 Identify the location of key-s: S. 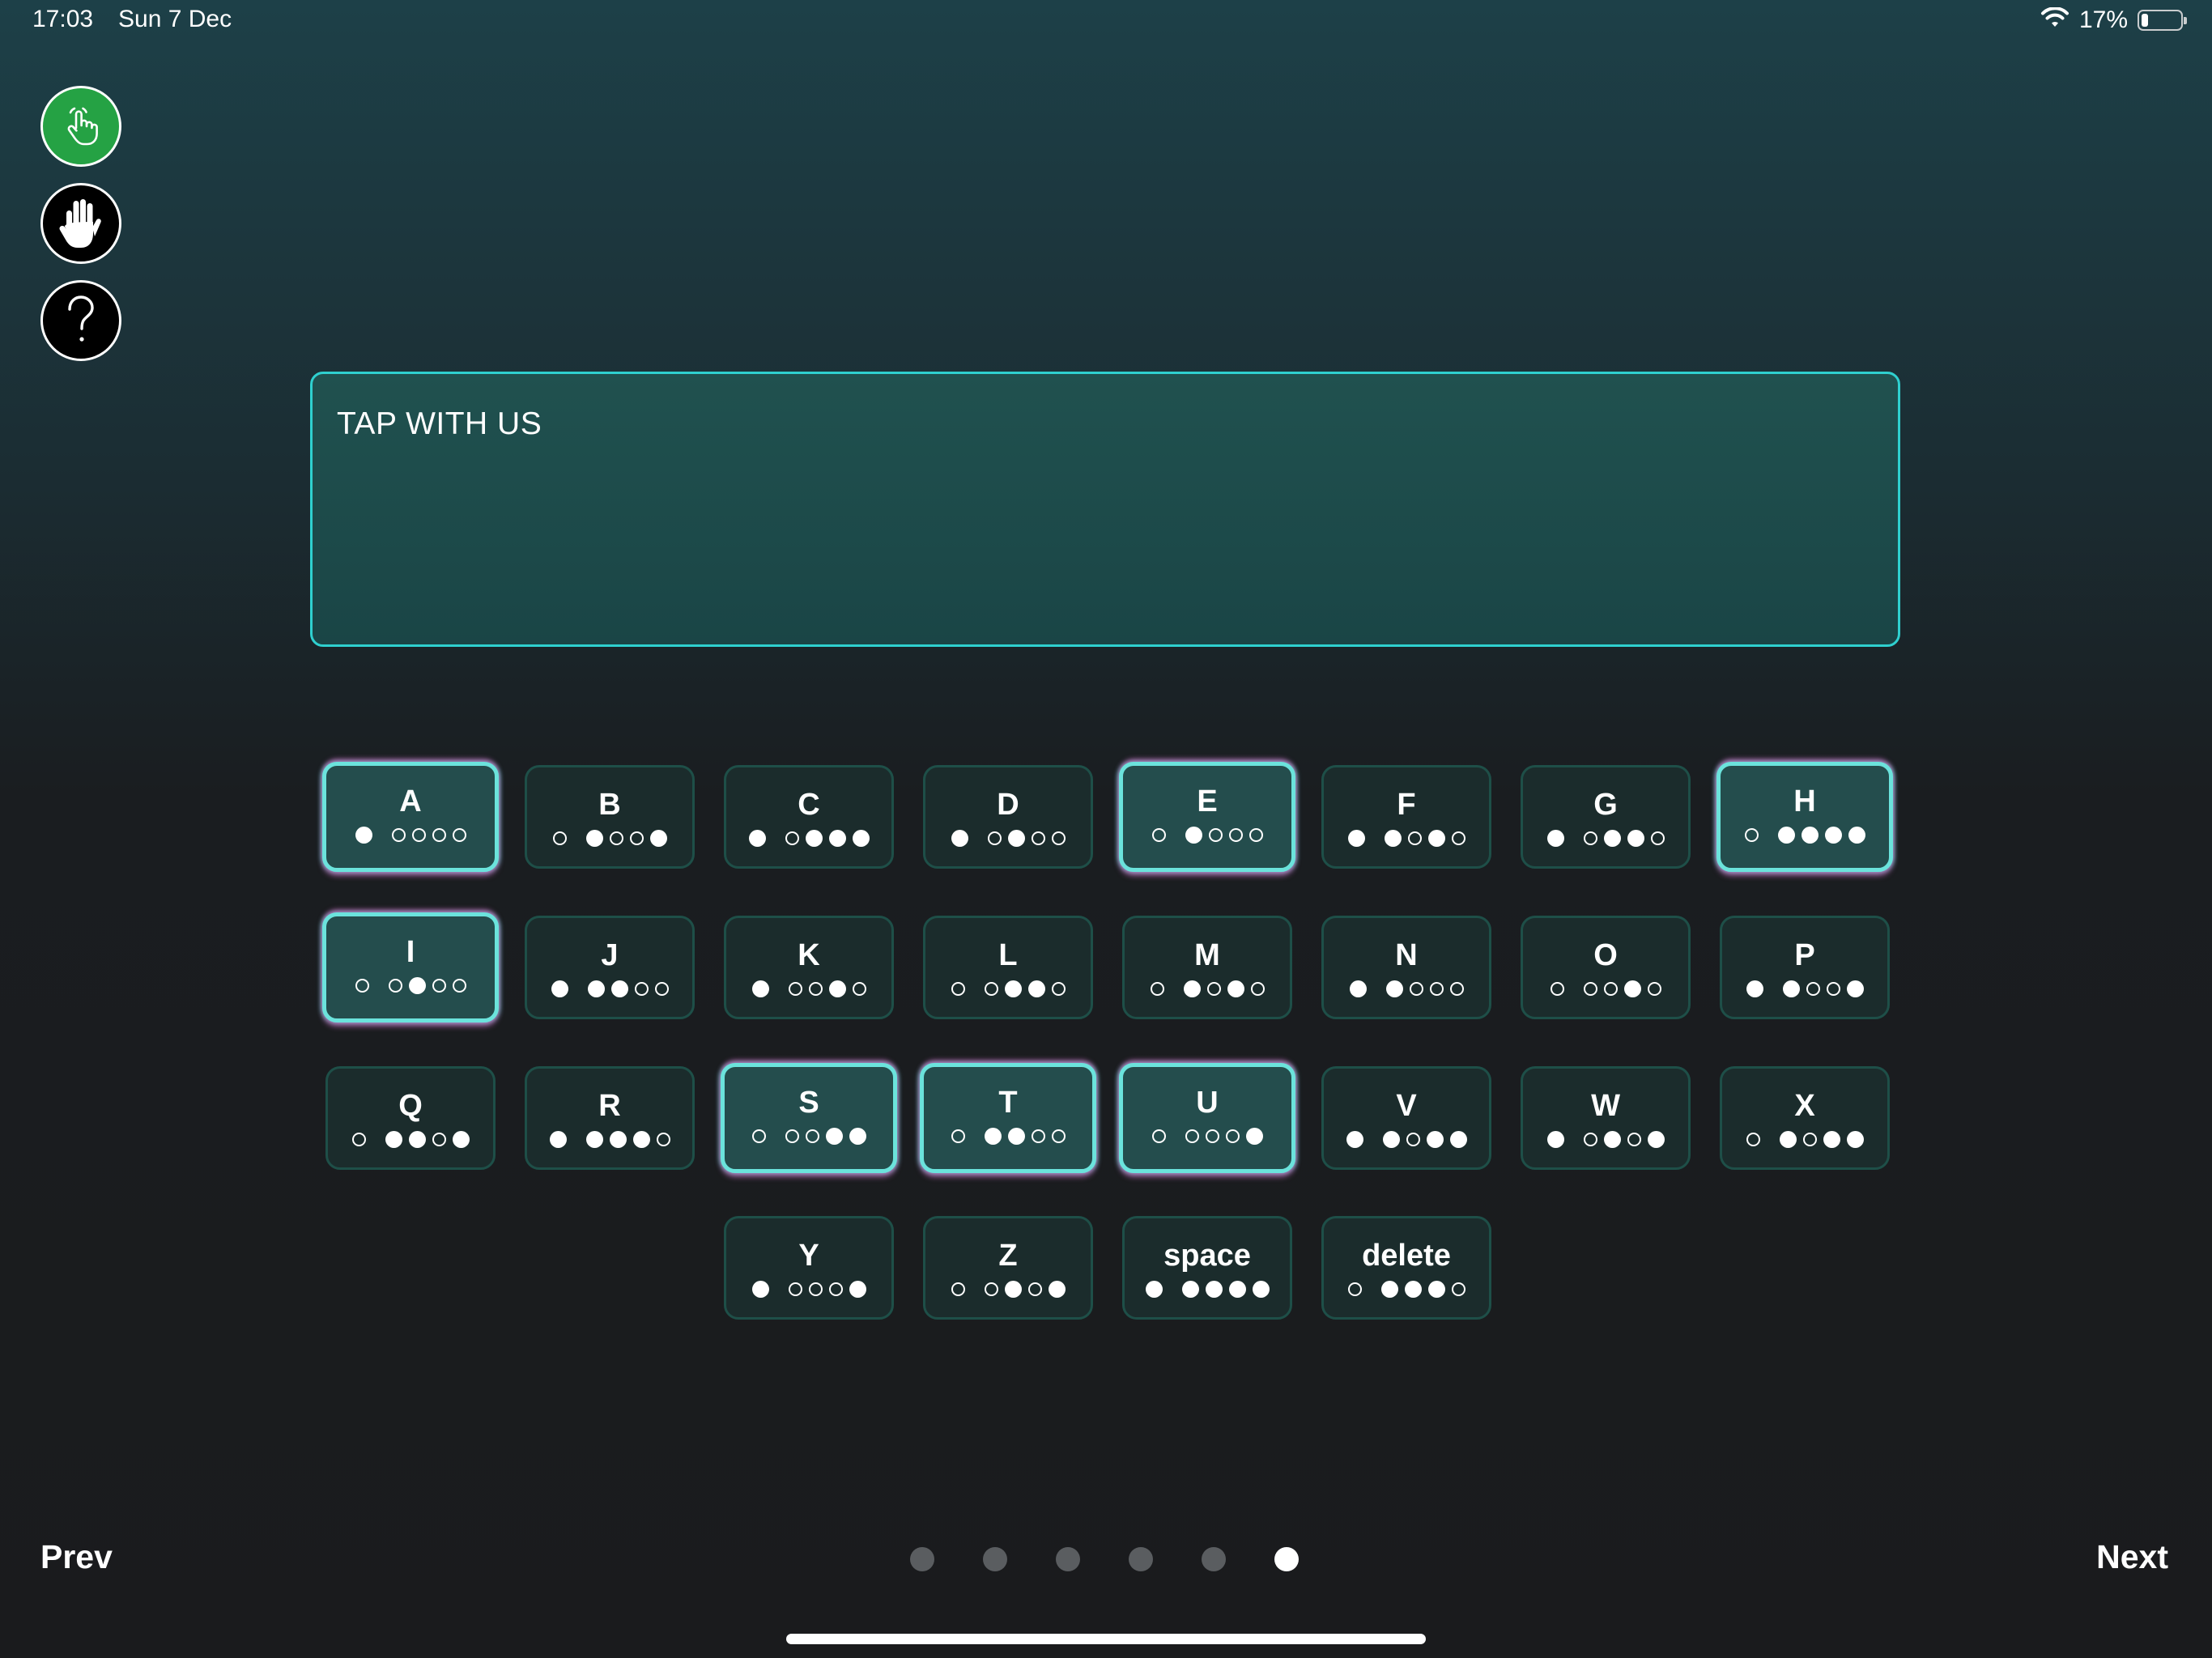
(809, 1118).